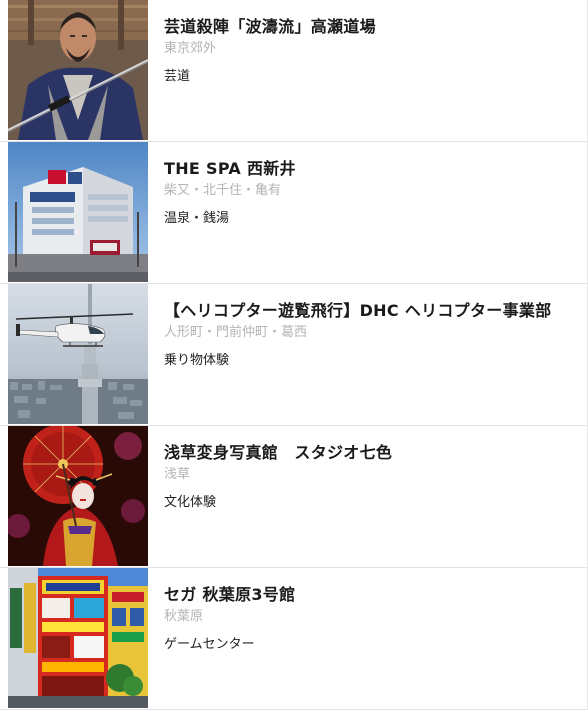  I want to click on item-info: 芸道殺陣「波濤流」高瀬道場 東京郊外 芸道, so click(262, 70).